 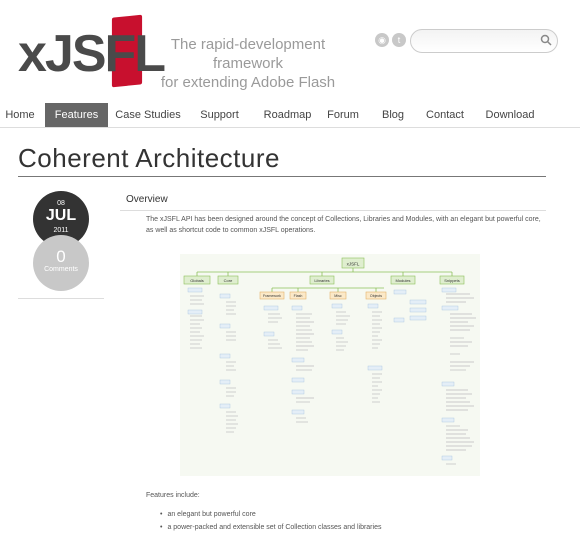 What do you see at coordinates (228, 280) in the screenshot?
I see `diagram-branch-core: Core` at bounding box center [228, 280].